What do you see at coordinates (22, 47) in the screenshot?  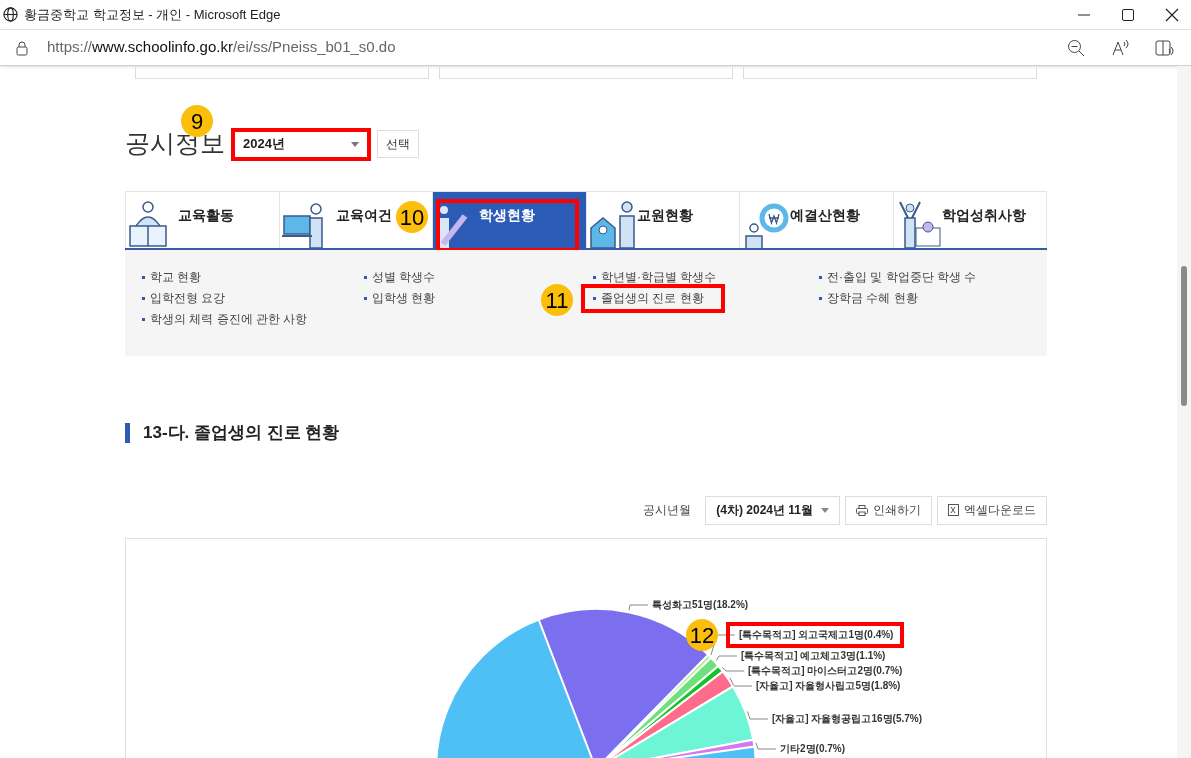 I see `lock-icon` at bounding box center [22, 47].